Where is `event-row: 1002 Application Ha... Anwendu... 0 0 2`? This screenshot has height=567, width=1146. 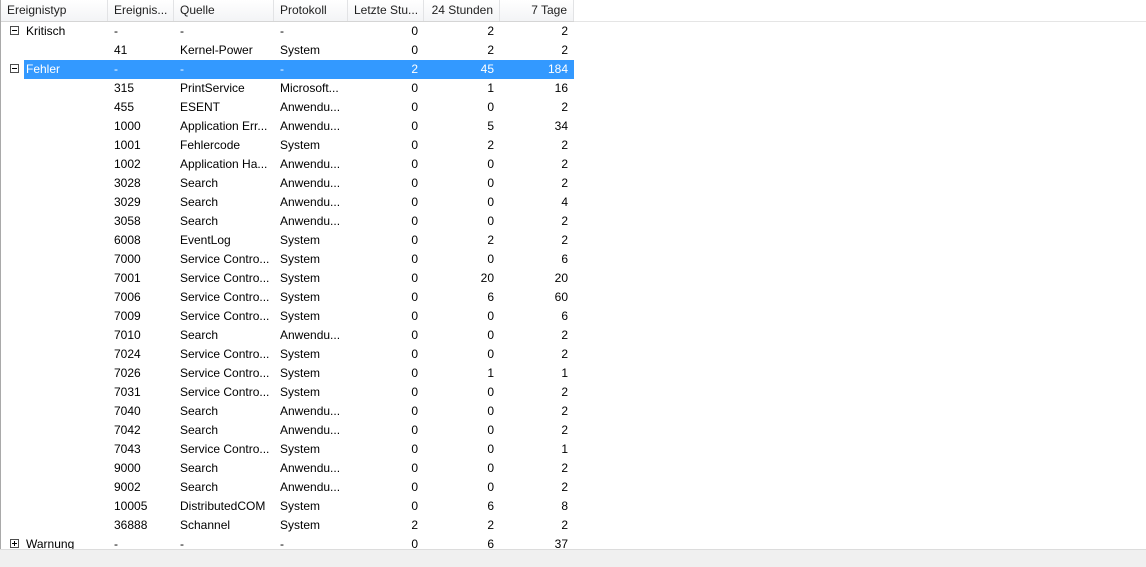
event-row: 1002 Application Ha... Anwendu... 0 0 2 is located at coordinates (573, 164).